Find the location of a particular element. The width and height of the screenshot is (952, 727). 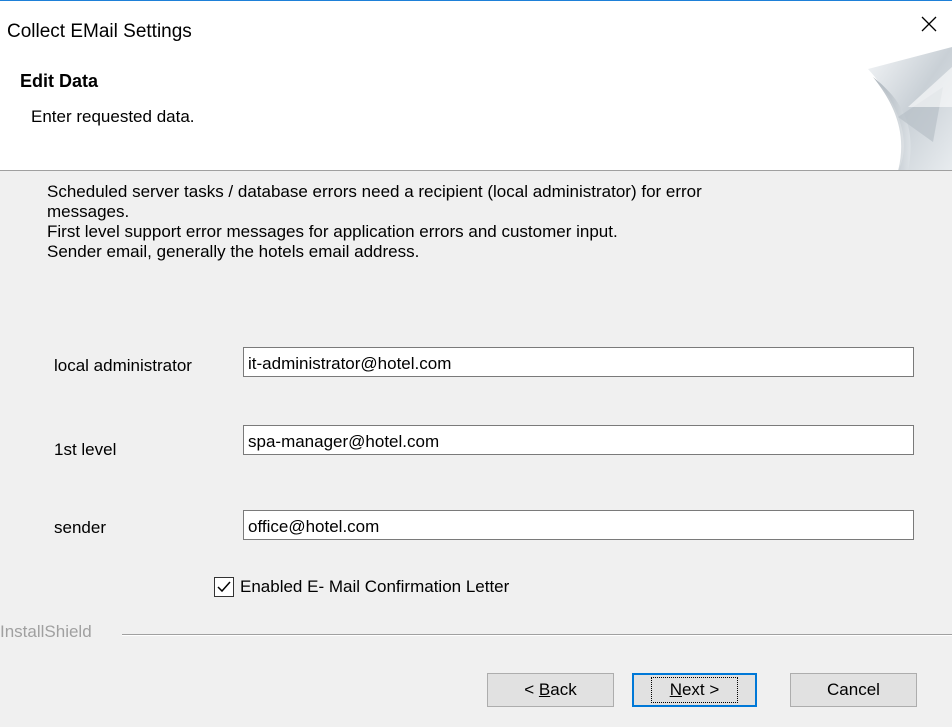

next-button-label: Next > is located at coordinates (694, 690).